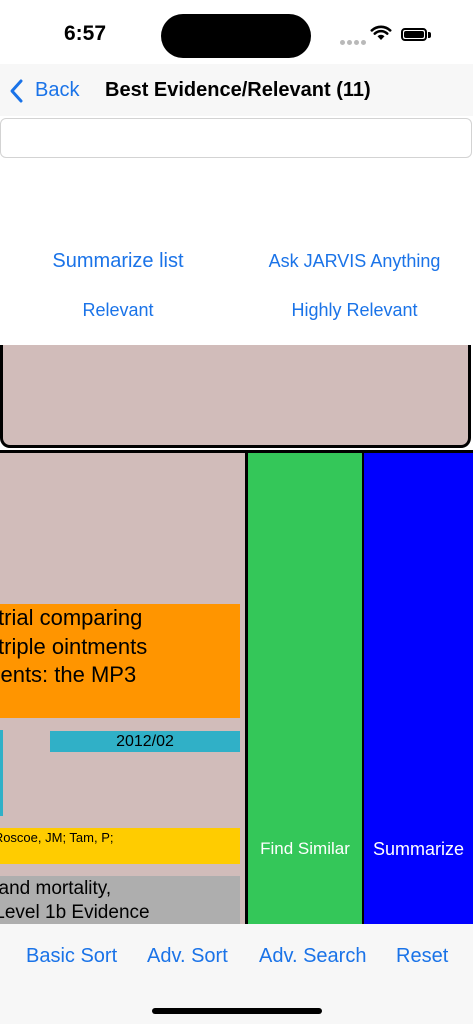 The height and width of the screenshot is (1024, 473). Describe the element at coordinates (305, 848) in the screenshot. I see `find-similar-label: Find Similar` at that location.